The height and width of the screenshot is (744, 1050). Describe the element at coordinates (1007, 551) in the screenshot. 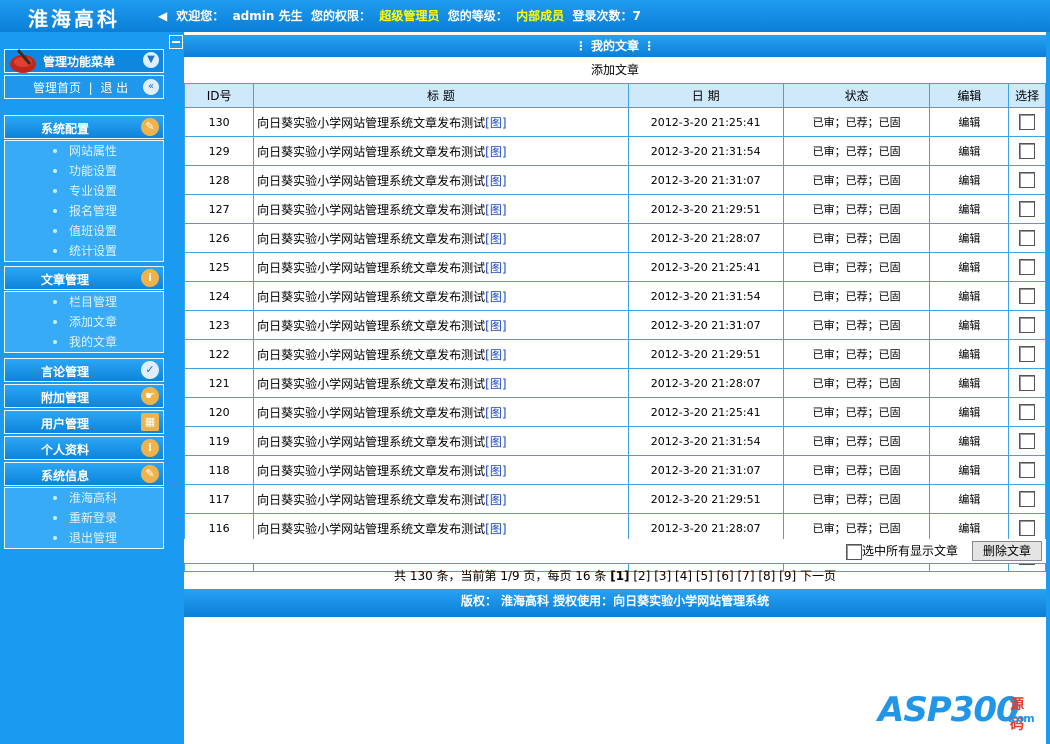

I see `delete-articles-button: 删除文章` at that location.